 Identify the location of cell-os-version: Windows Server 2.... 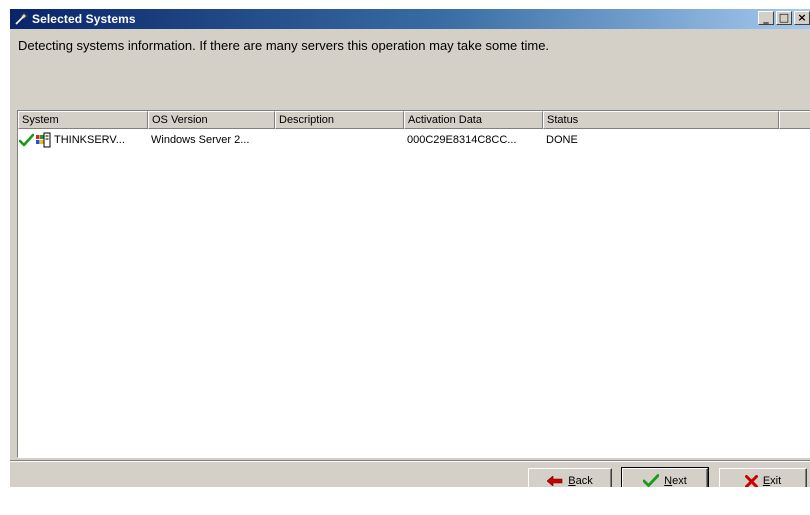
(200, 140).